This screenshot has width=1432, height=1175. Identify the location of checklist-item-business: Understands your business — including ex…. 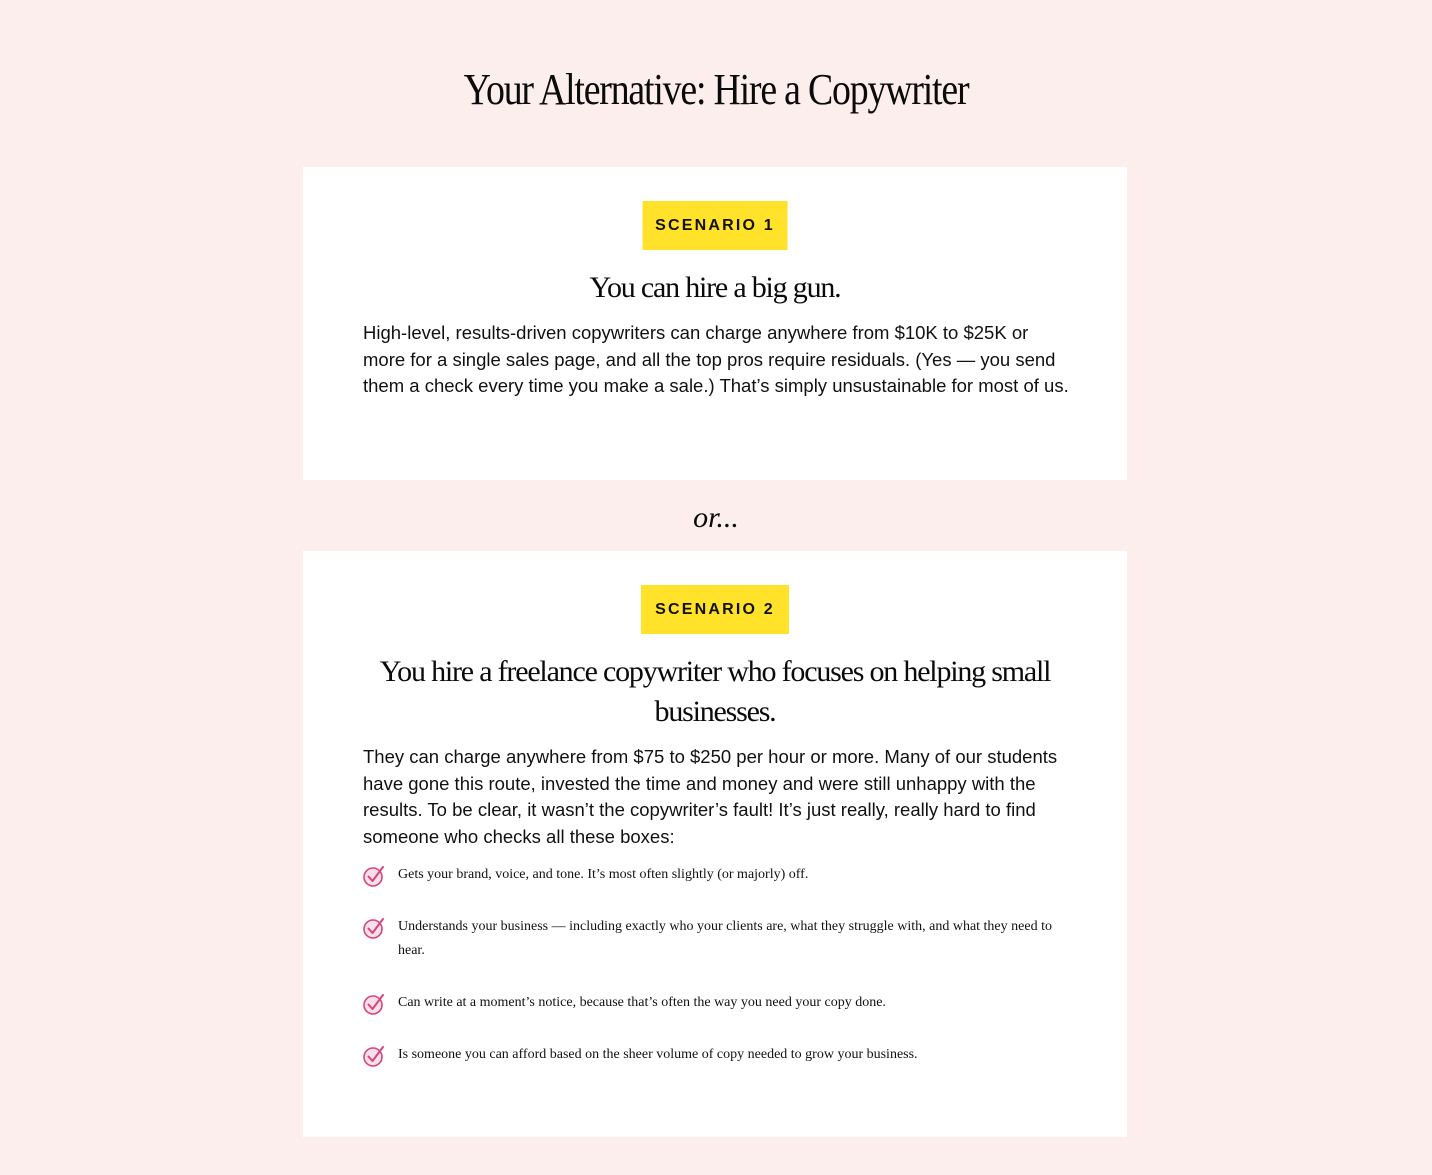
(712, 939).